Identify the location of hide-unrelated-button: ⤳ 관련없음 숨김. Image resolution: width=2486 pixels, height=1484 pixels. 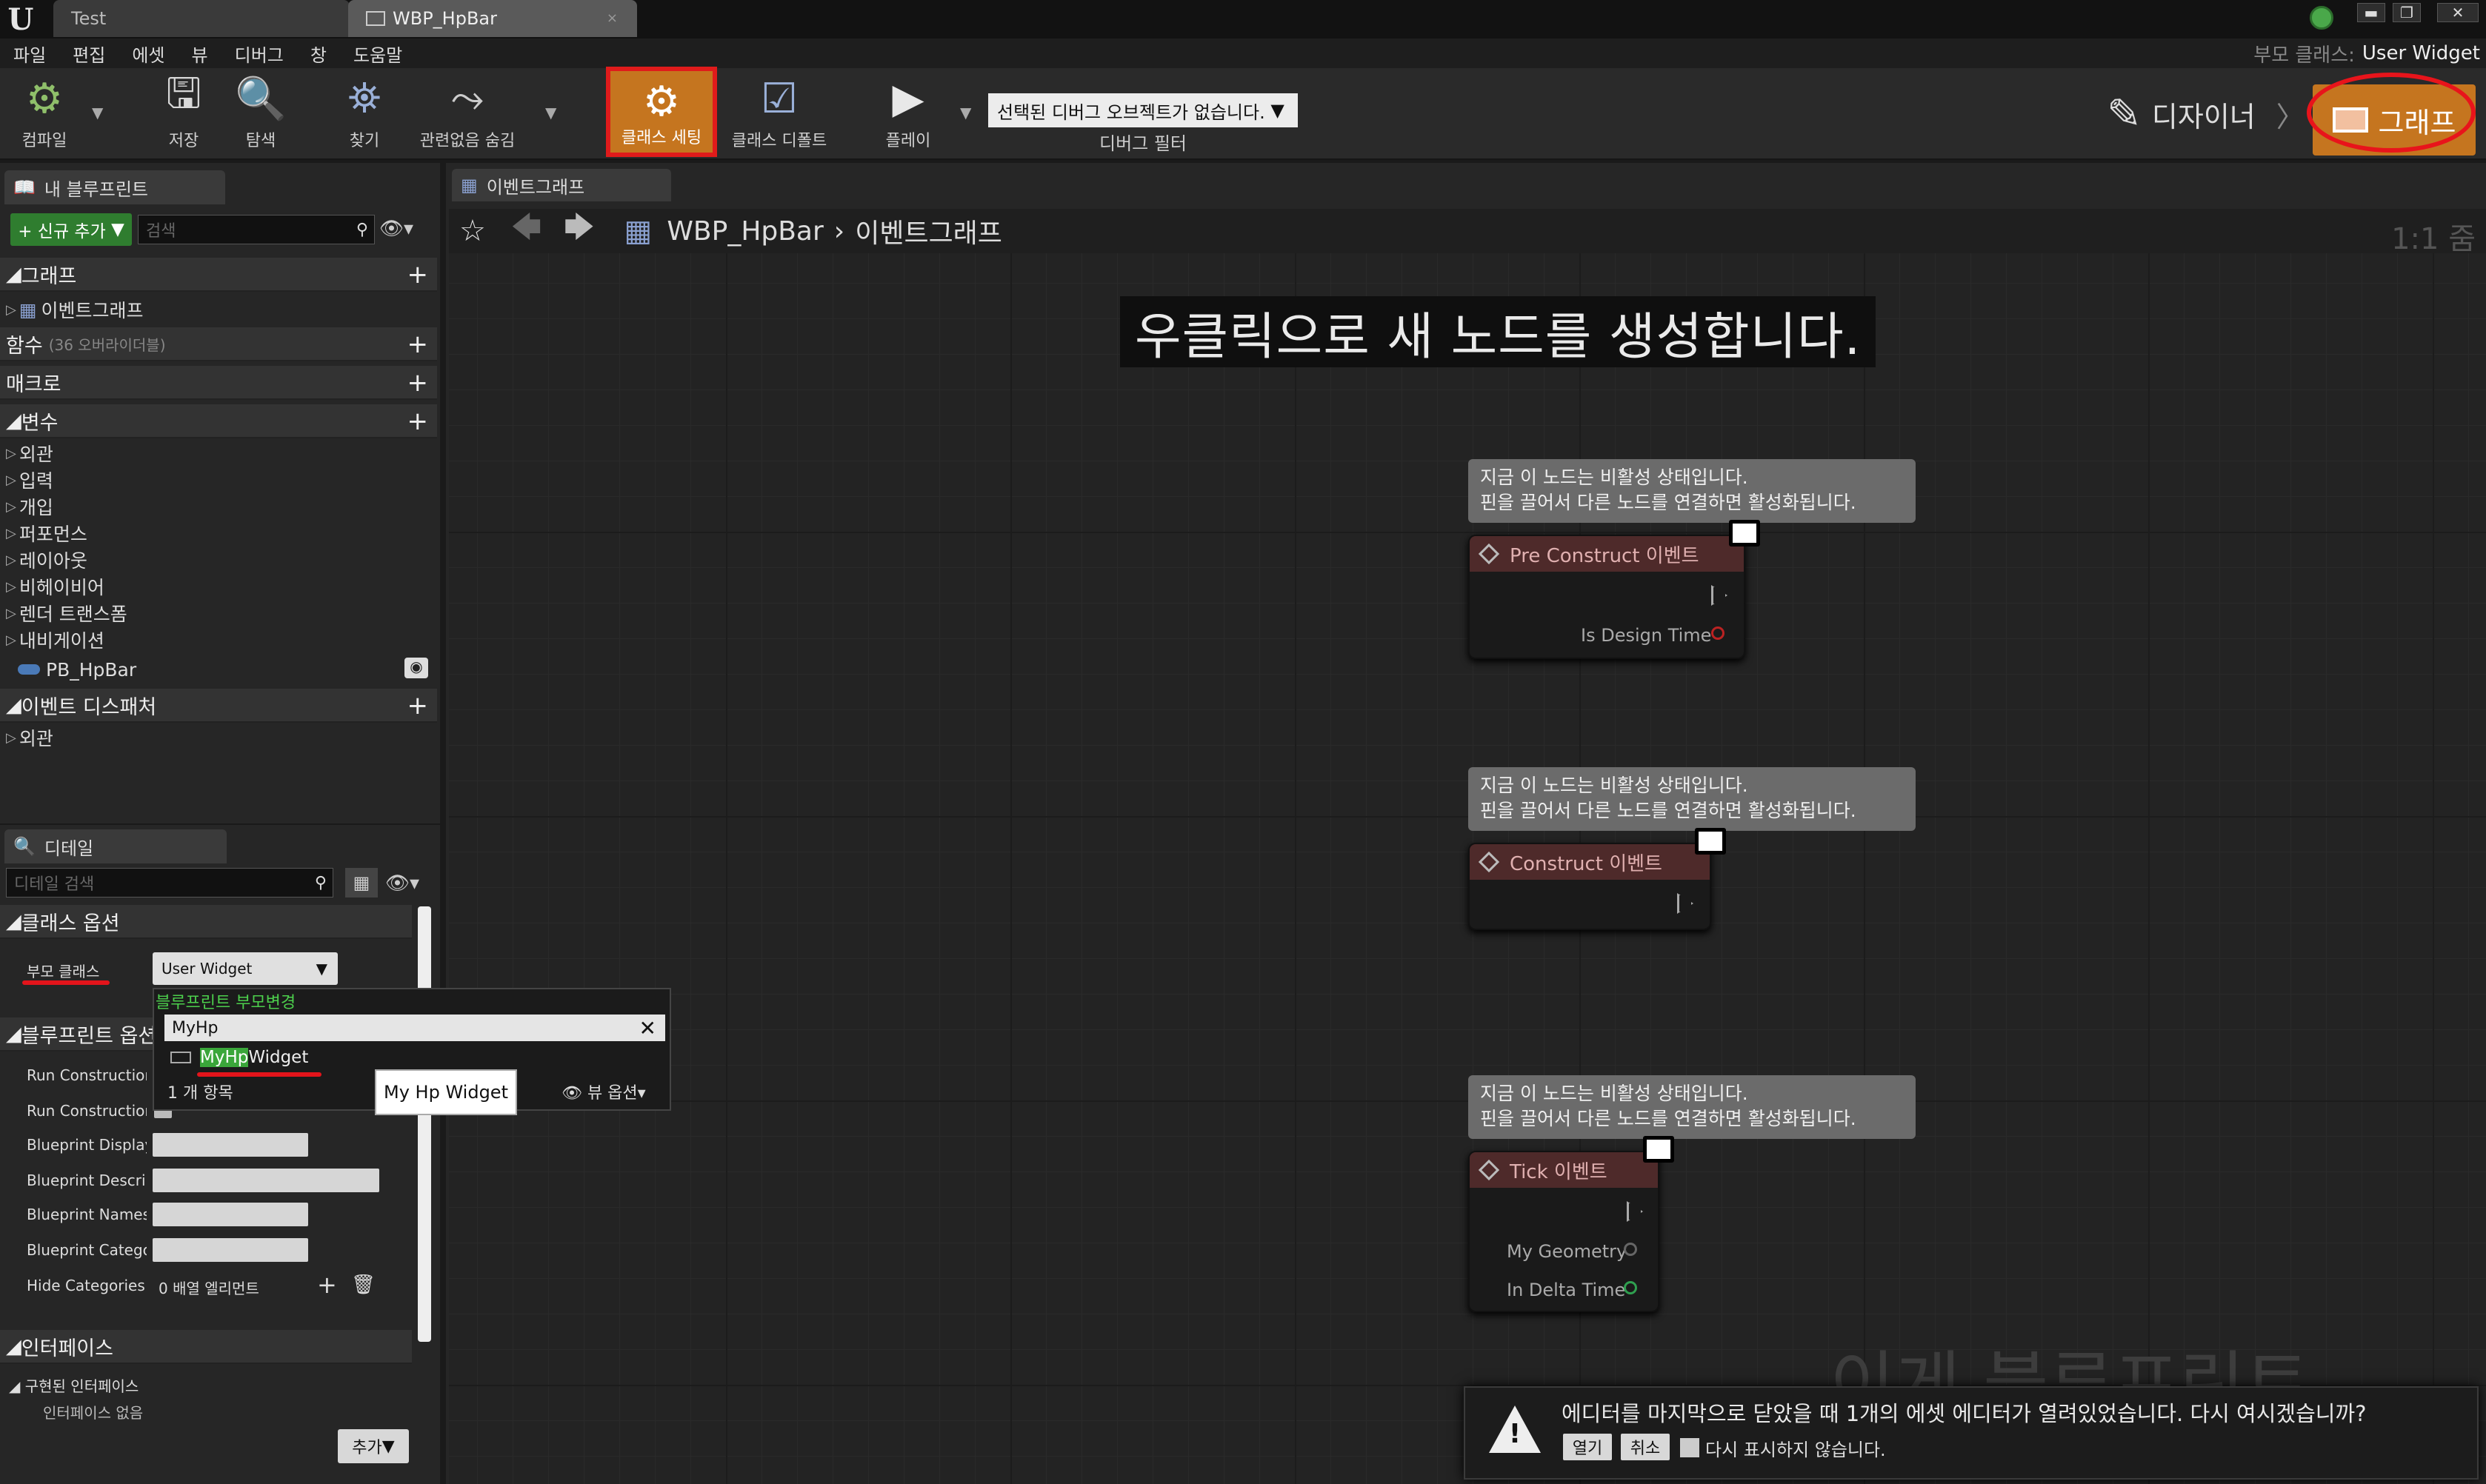
(467, 115).